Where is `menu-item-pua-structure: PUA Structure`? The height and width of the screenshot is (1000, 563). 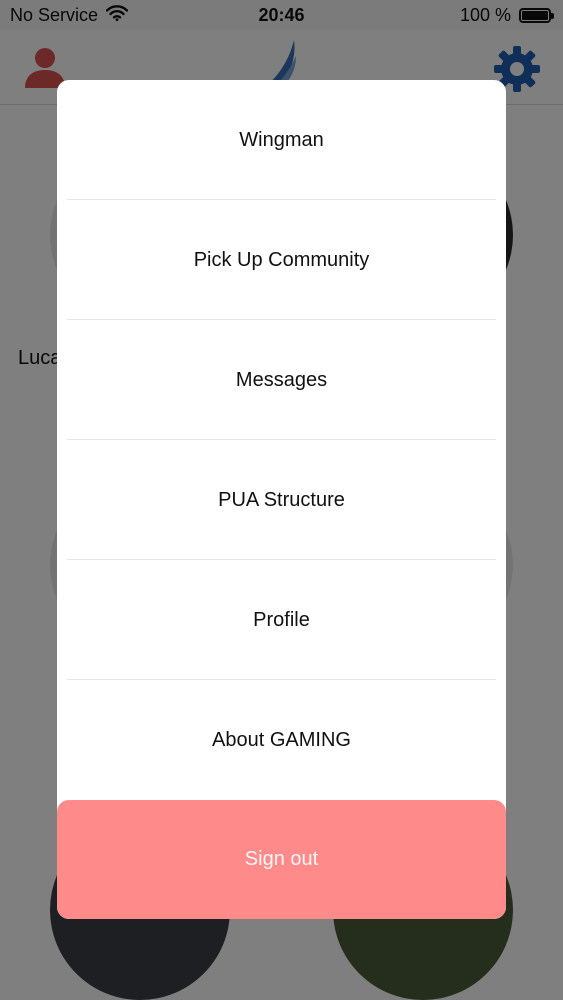
menu-item-pua-structure: PUA Structure is located at coordinates (281, 500).